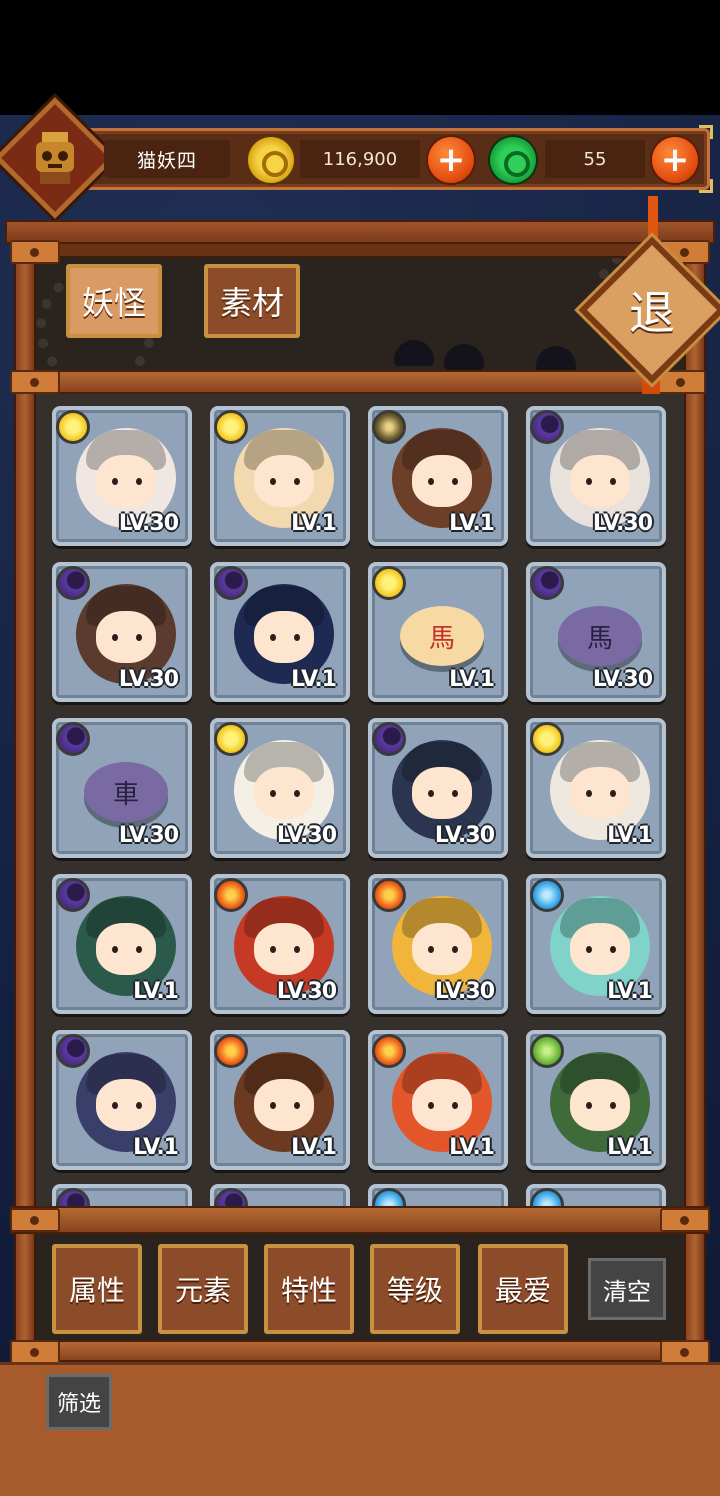 The height and width of the screenshot is (1496, 720). Describe the element at coordinates (55, 158) in the screenshot. I see `player-avatar-icon` at that location.